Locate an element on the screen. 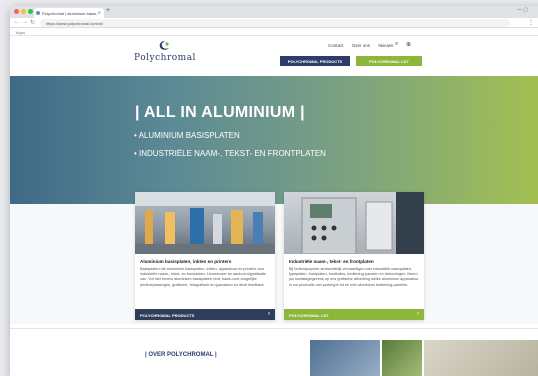 The width and height of the screenshot is (538, 376). address-bar-row: ← → ↻ https://www.polychromal.com/nl/ ⋮ is located at coordinates (274, 23).